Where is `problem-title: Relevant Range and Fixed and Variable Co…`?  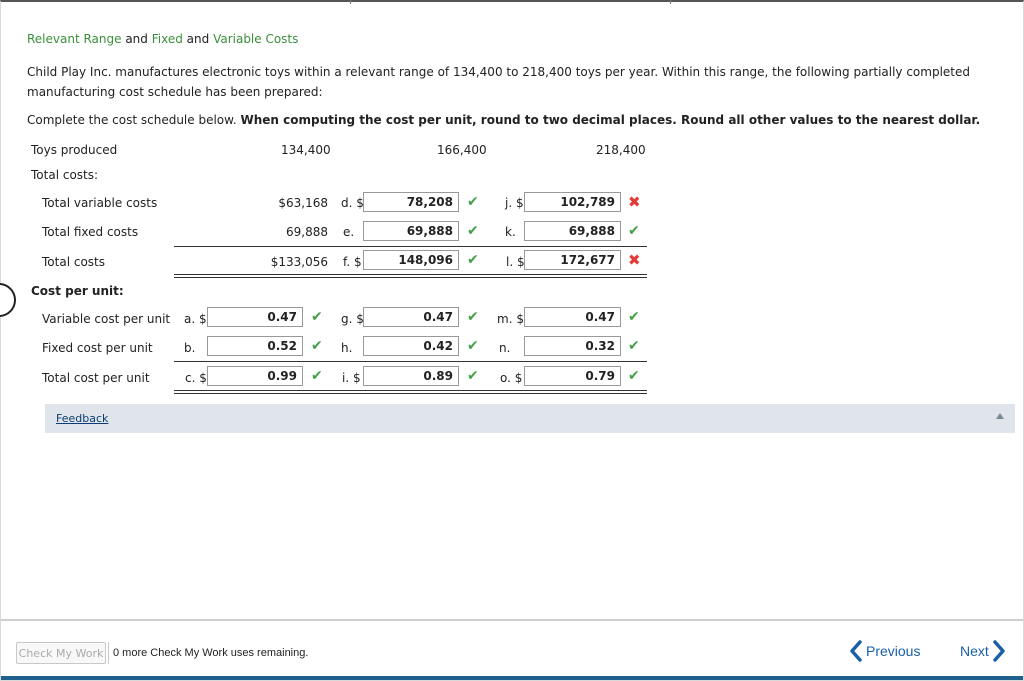
problem-title: Relevant Range and Fixed and Variable Co… is located at coordinates (162, 39).